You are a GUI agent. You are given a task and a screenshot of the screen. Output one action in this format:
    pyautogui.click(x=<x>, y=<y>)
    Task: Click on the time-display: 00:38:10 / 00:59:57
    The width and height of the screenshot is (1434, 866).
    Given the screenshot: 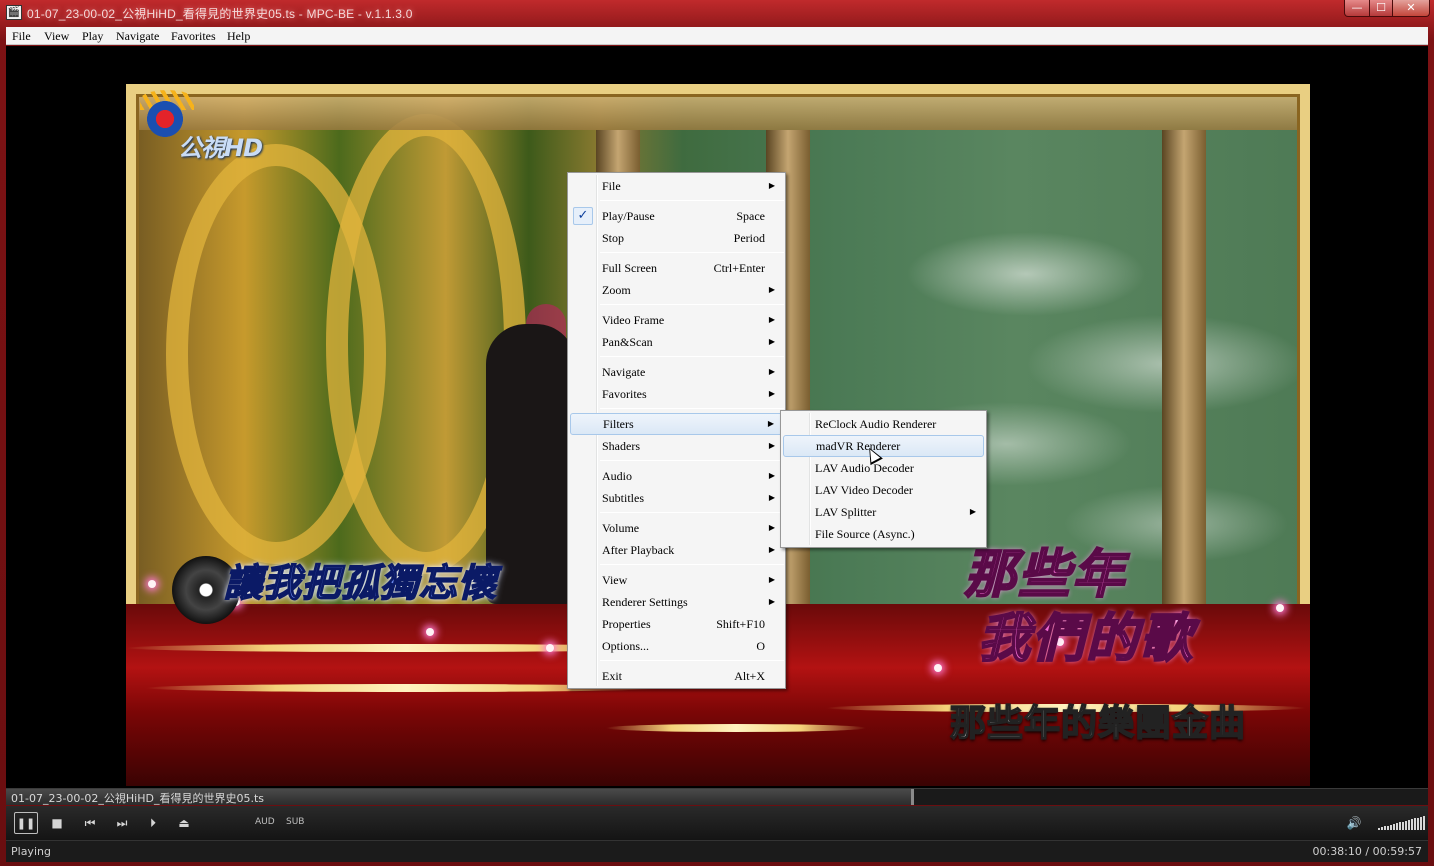 What is the action you would take?
    pyautogui.click(x=1367, y=851)
    